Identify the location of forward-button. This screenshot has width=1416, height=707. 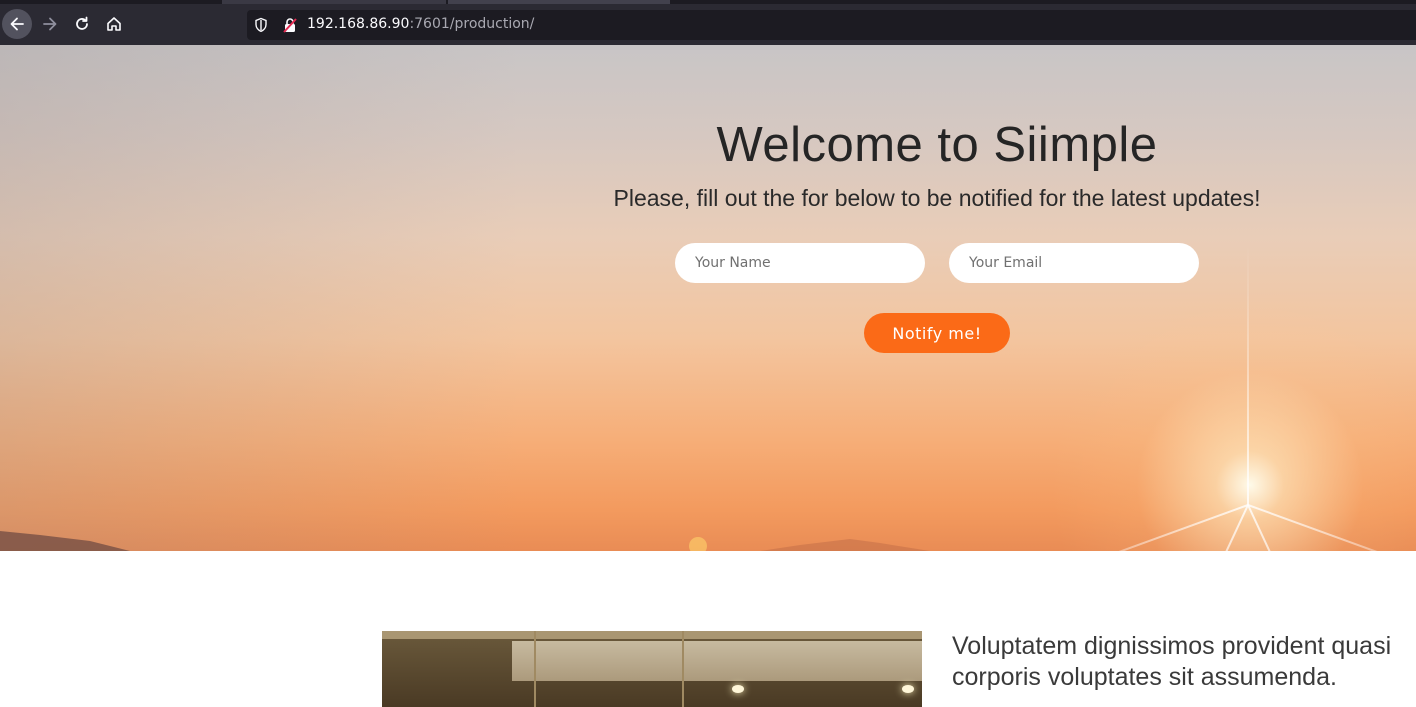
(50, 24).